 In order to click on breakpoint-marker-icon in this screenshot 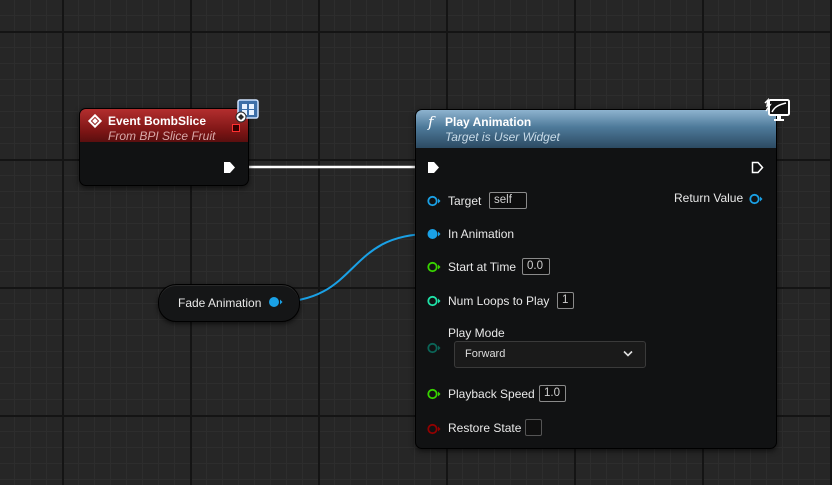, I will do `click(236, 128)`.